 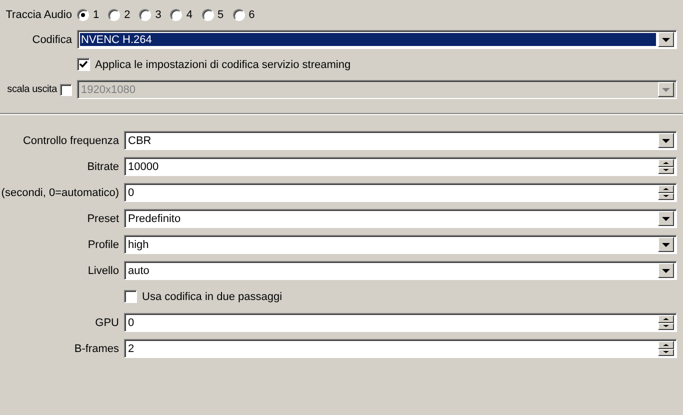 What do you see at coordinates (52, 40) in the screenshot?
I see `field-label: Codifica` at bounding box center [52, 40].